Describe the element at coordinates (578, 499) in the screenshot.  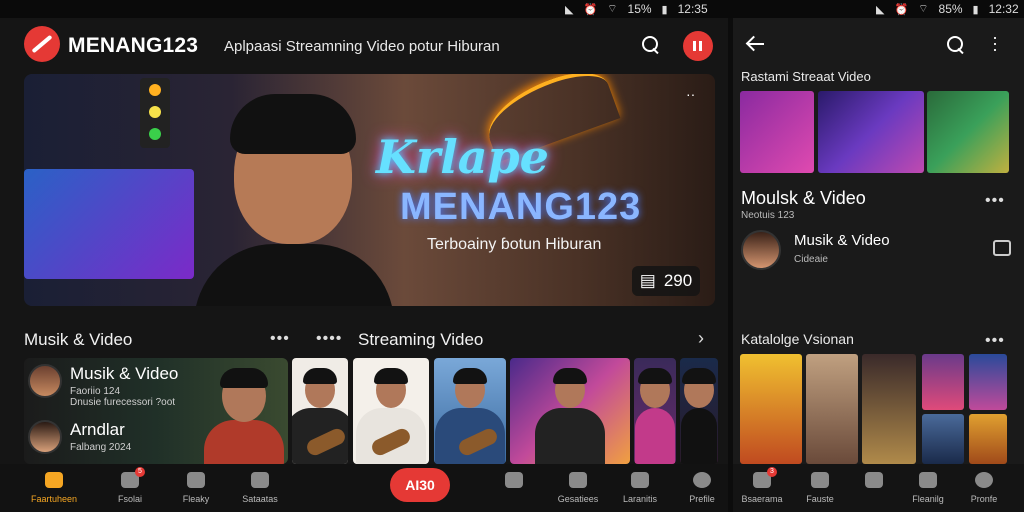
I see `nav-label: Gesatiees` at that location.